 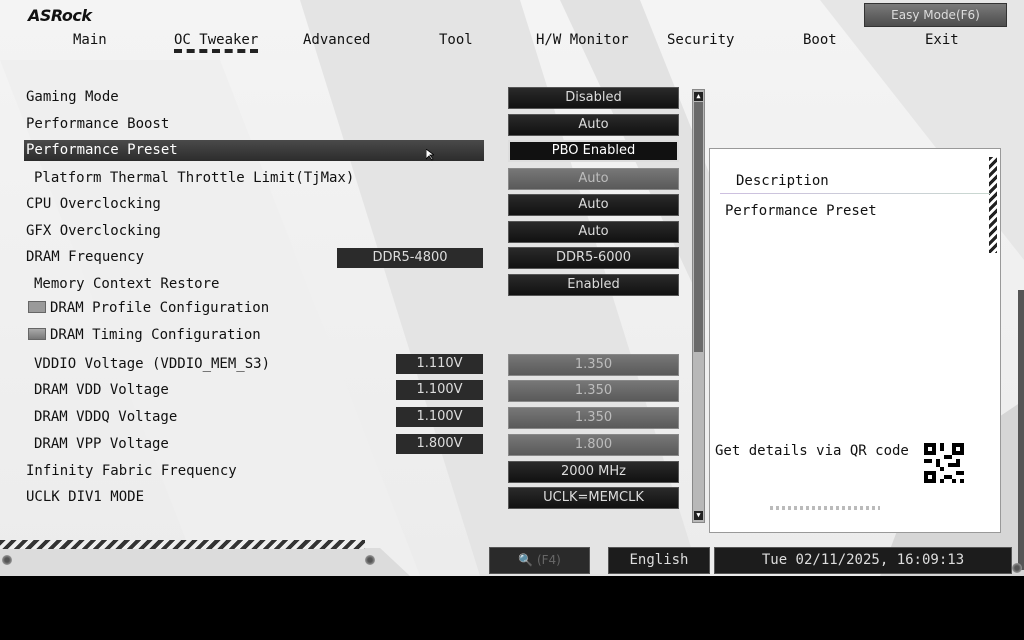 I want to click on search-button: 🔍 (F4), so click(x=539, y=560).